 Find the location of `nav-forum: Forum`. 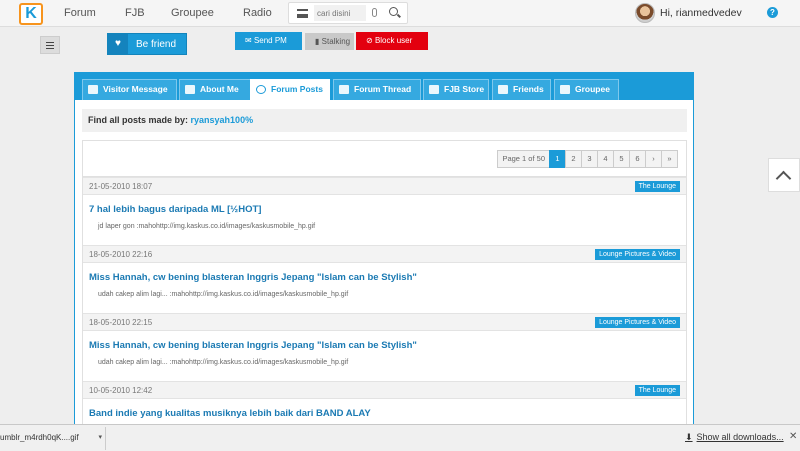

nav-forum: Forum is located at coordinates (80, 13).